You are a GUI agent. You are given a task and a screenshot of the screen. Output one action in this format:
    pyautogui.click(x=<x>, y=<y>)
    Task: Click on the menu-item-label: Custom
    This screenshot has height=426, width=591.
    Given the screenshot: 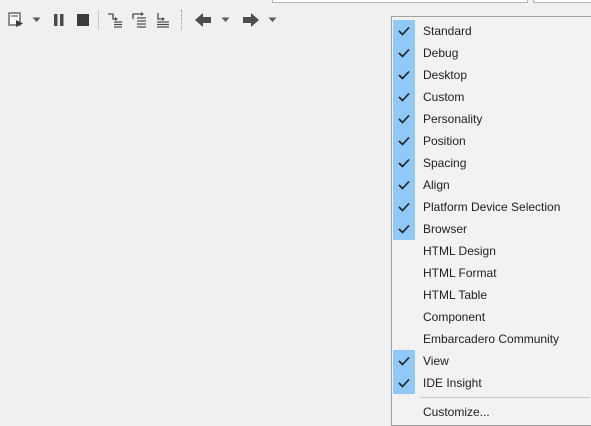 What is the action you would take?
    pyautogui.click(x=444, y=97)
    